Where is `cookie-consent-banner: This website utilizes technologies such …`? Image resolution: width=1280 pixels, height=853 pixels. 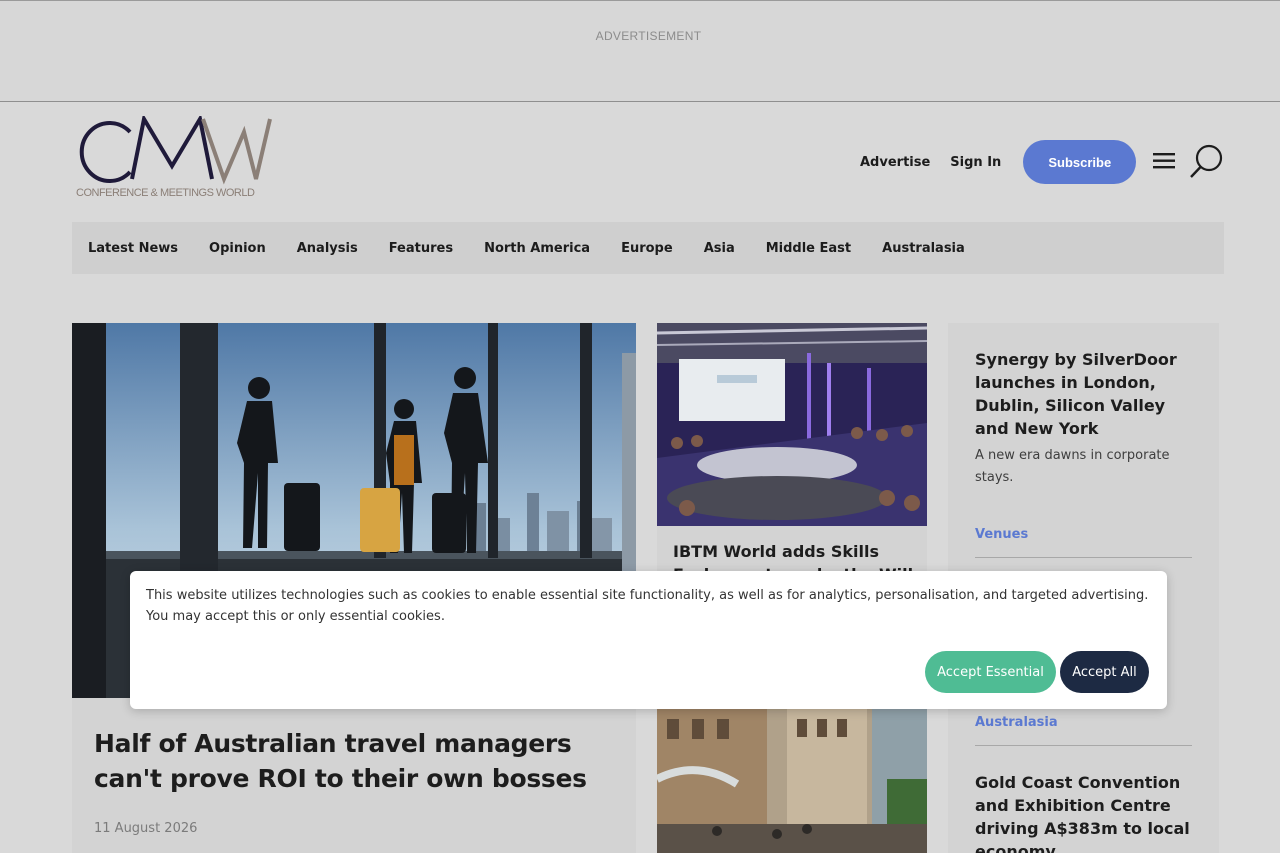 cookie-consent-banner: This website utilizes technologies such … is located at coordinates (648, 640).